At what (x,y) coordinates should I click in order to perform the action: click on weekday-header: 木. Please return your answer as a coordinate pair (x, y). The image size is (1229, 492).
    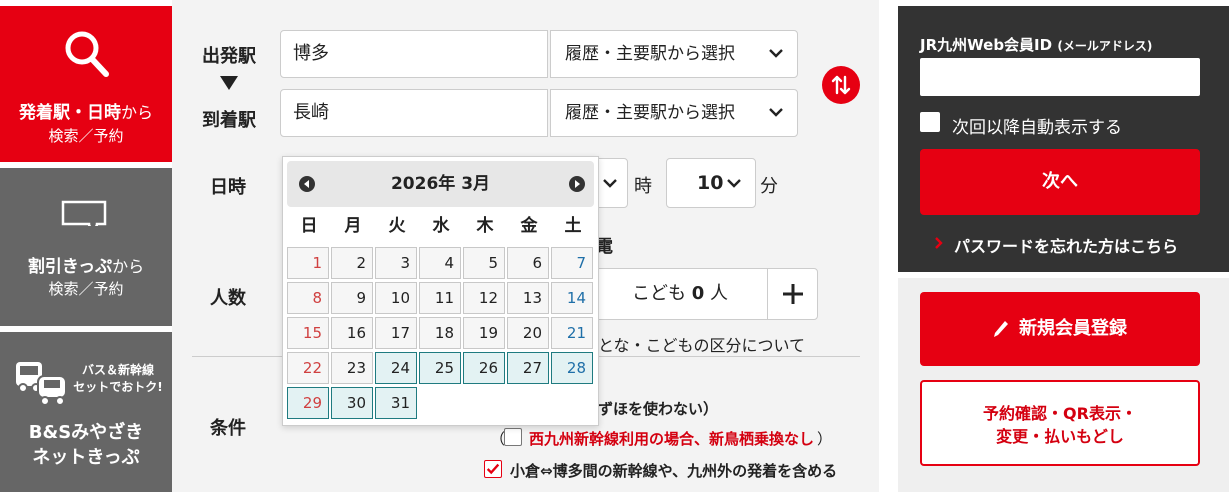
    Looking at the image, I should click on (485, 226).